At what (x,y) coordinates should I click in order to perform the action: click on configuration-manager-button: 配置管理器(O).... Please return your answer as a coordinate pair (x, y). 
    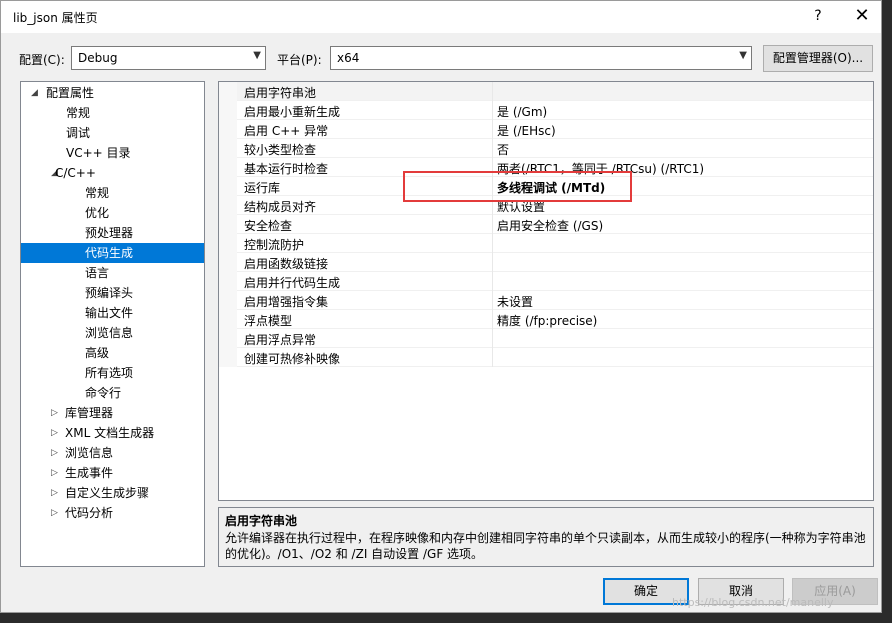
    Looking at the image, I should click on (818, 58).